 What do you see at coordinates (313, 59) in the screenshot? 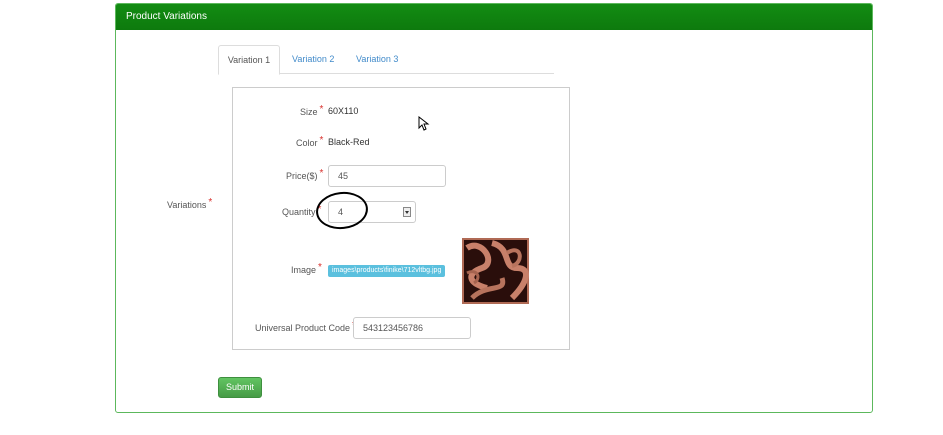
I see `tab-variation-2: Variation 2` at bounding box center [313, 59].